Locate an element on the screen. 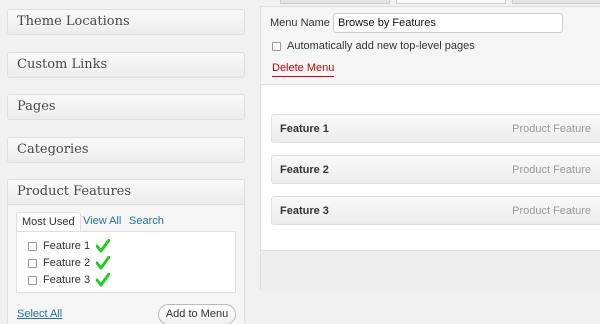 The width and height of the screenshot is (600, 324). feature-2-checkbox is located at coordinates (32, 263).